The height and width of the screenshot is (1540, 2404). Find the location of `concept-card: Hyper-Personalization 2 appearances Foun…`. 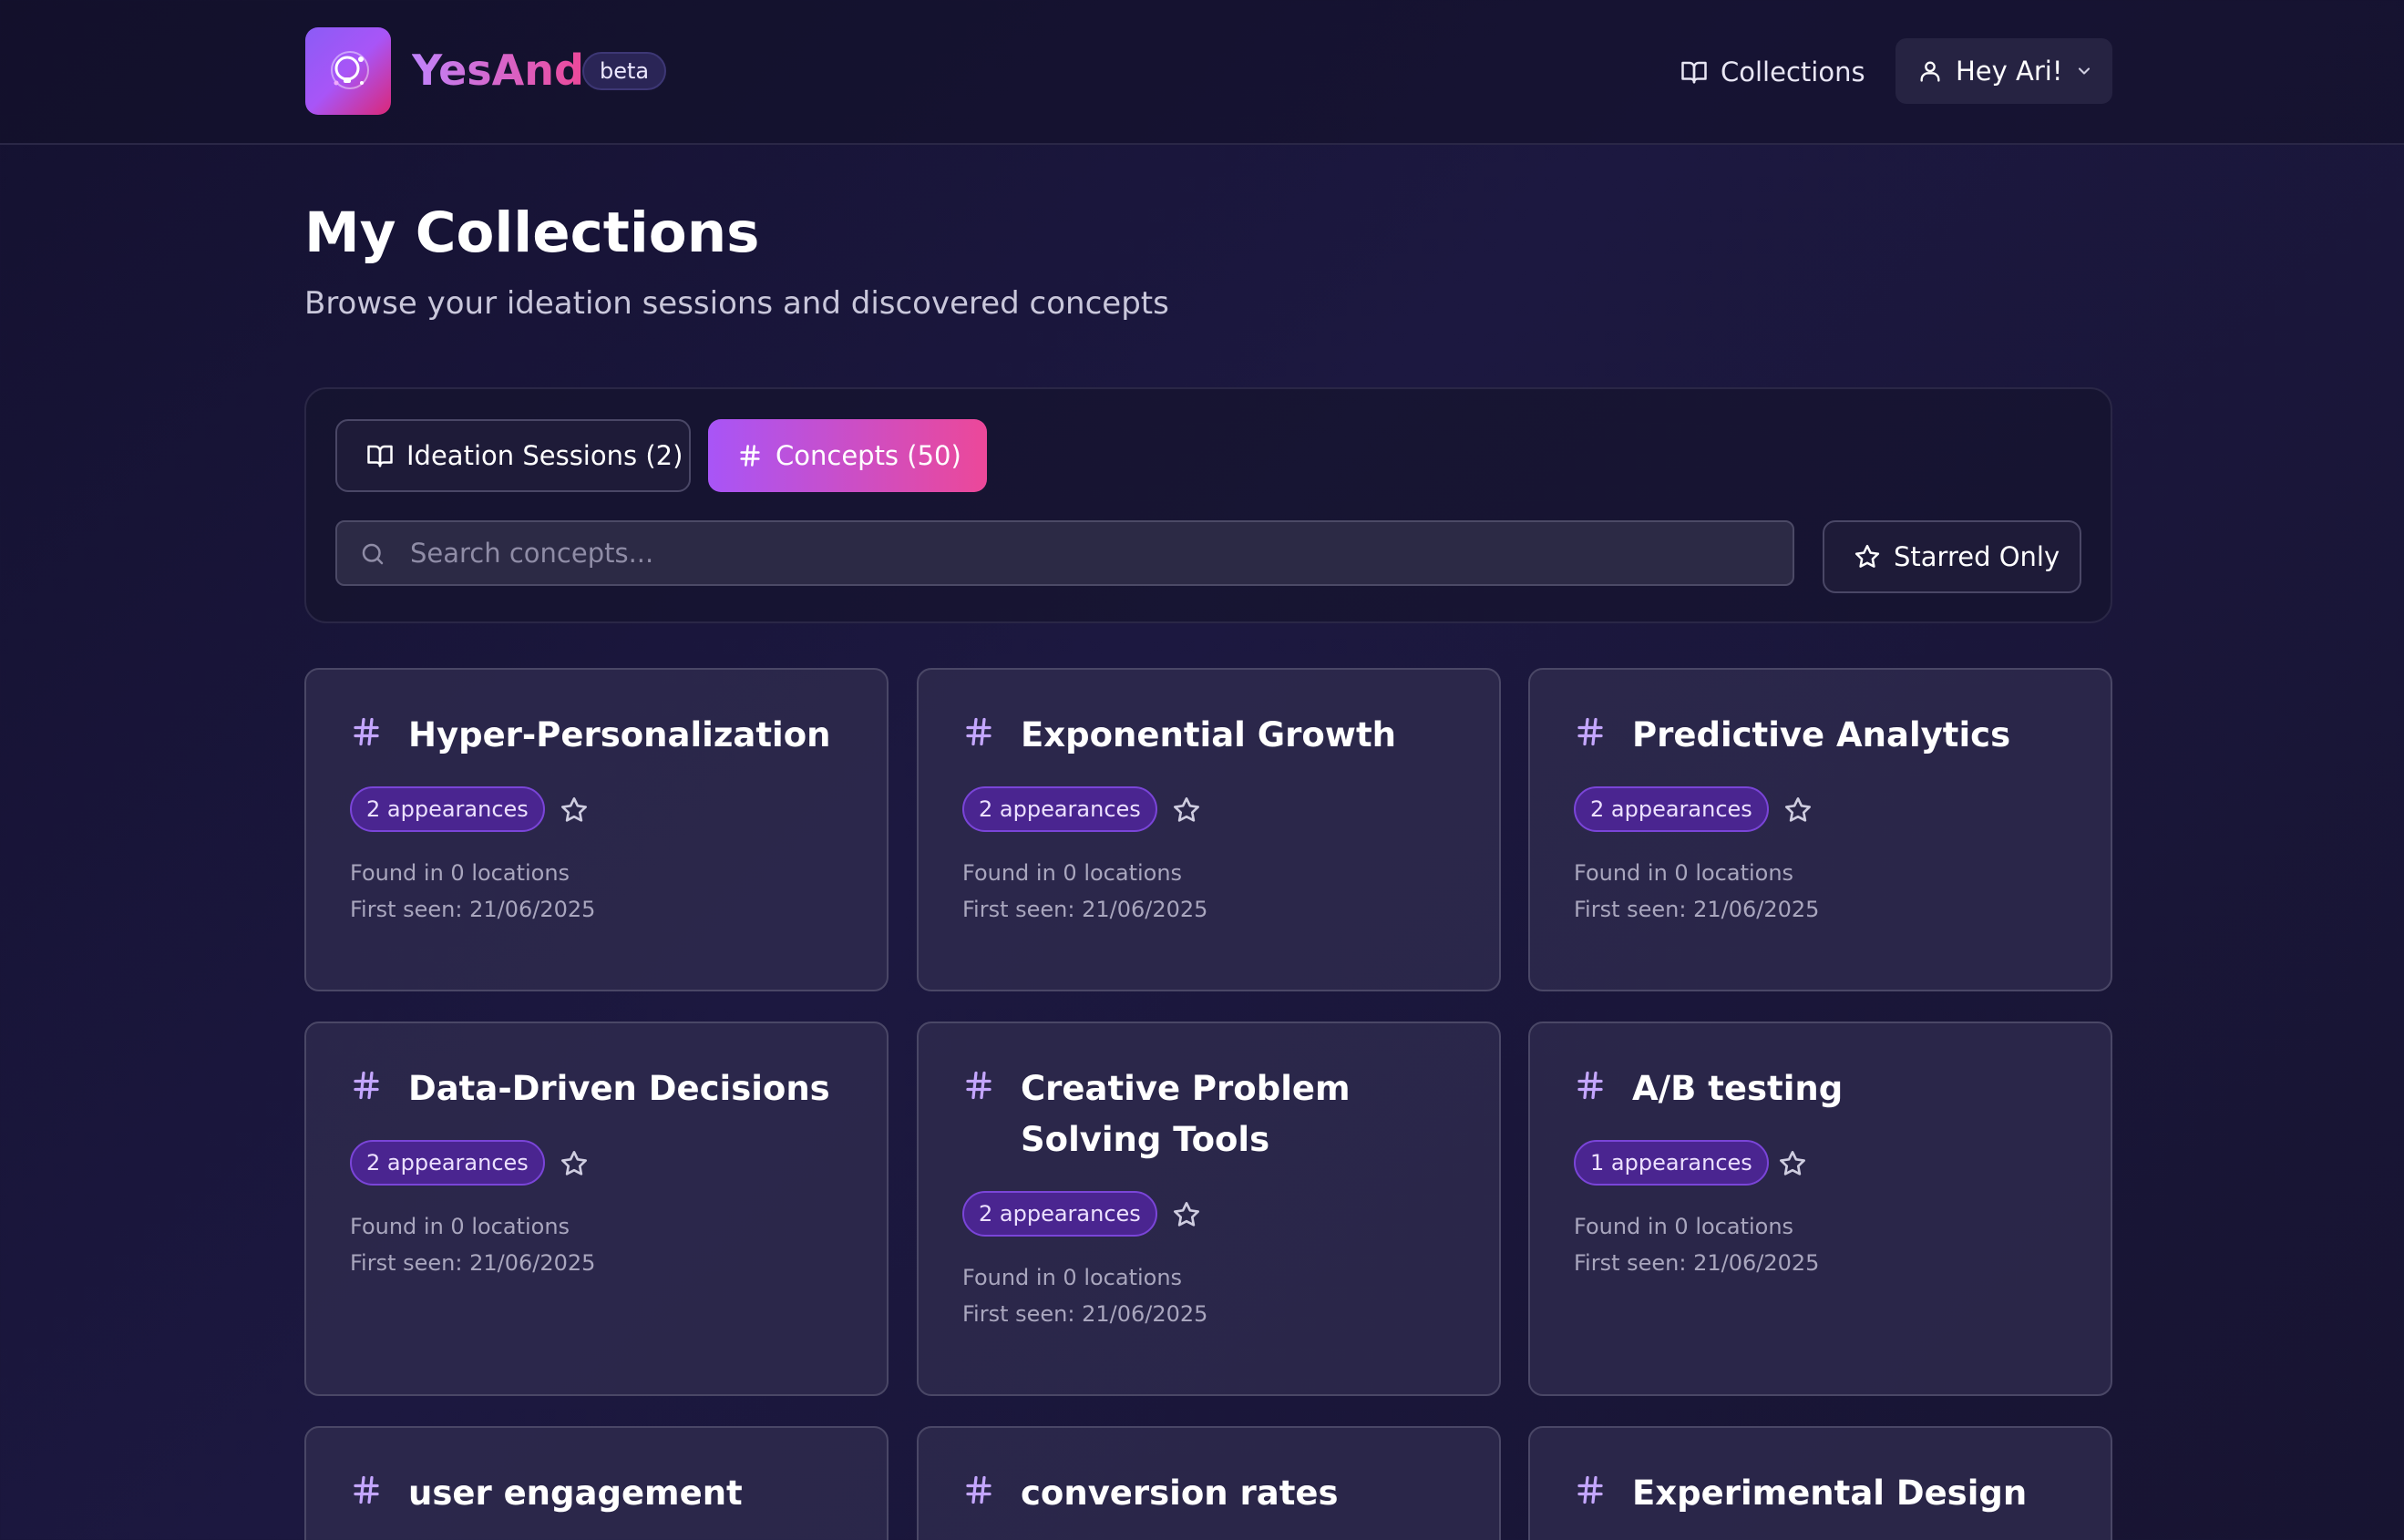

concept-card: Hyper-Personalization 2 appearances Foun… is located at coordinates (596, 829).